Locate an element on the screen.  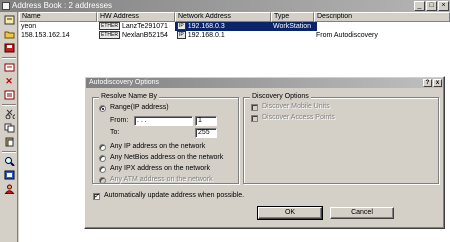
any-netbios-radio is located at coordinates (102, 158).